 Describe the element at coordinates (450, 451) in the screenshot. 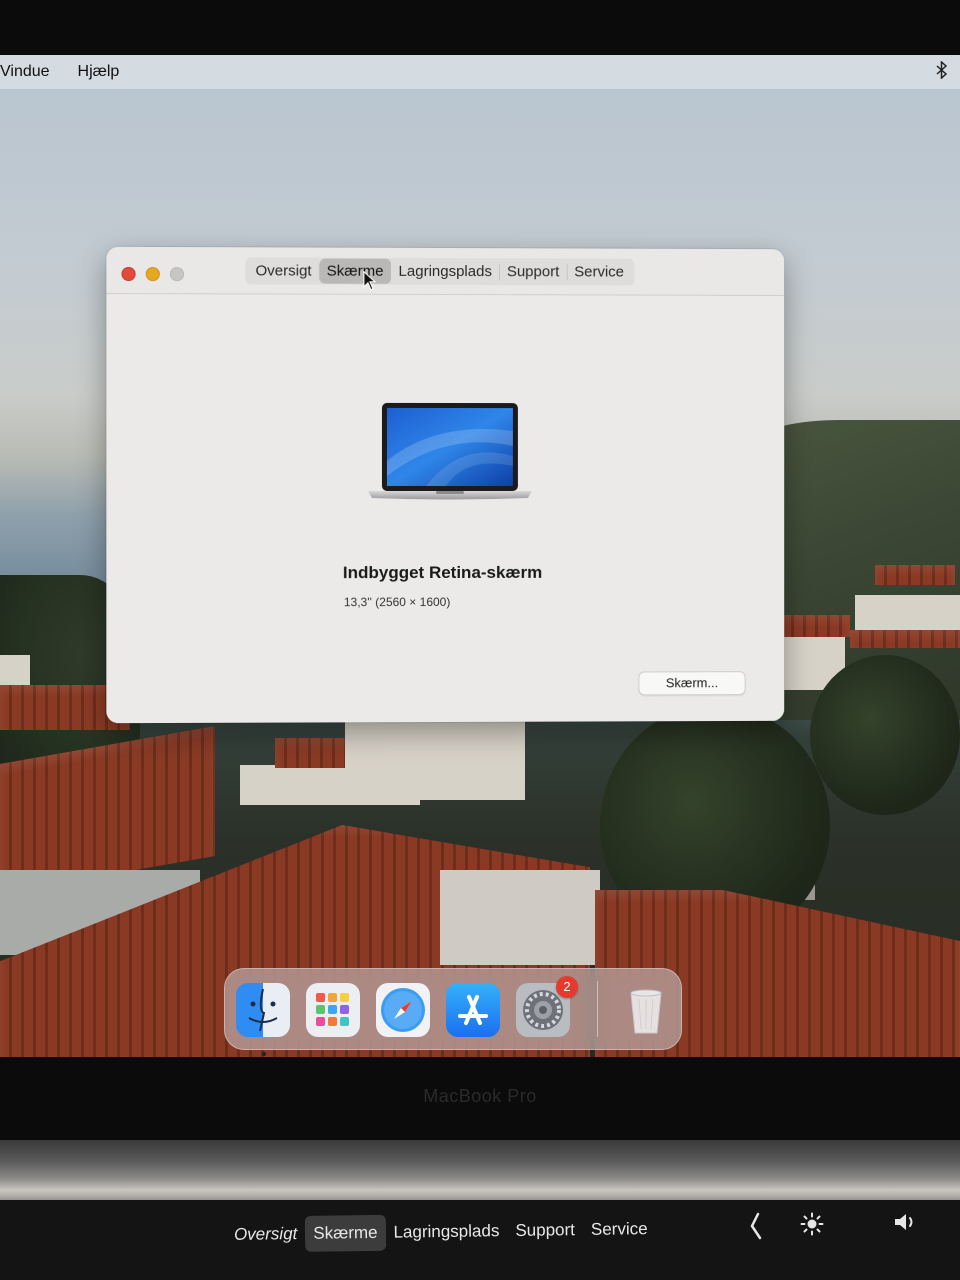

I see `laptop-display-icon` at that location.